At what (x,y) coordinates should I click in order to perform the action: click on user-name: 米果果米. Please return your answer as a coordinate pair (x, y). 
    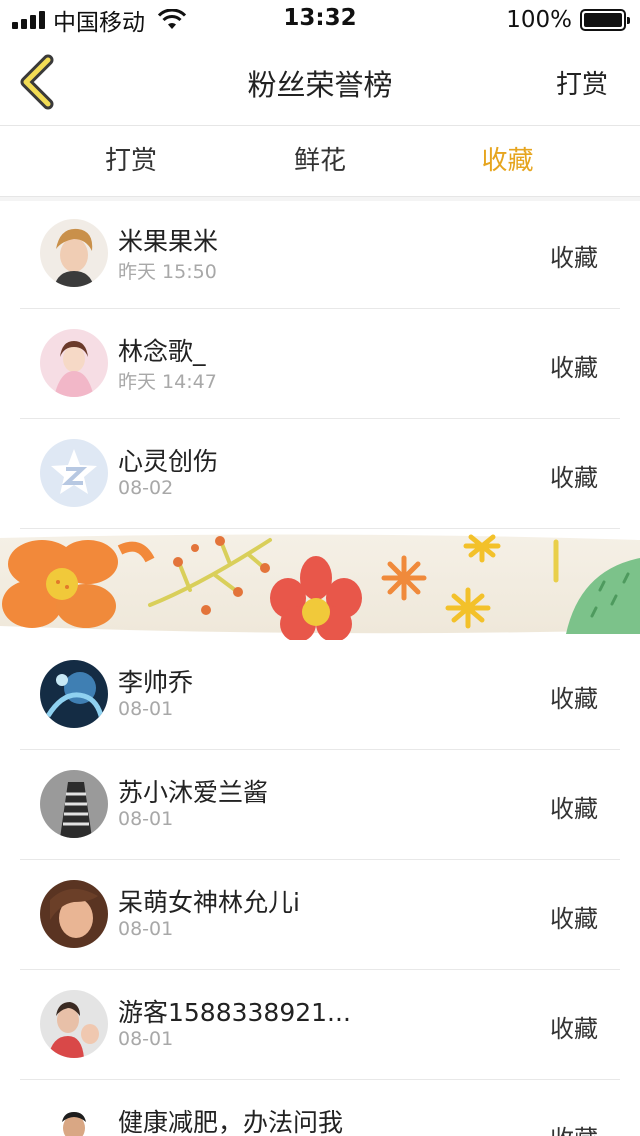
    Looking at the image, I should click on (168, 241).